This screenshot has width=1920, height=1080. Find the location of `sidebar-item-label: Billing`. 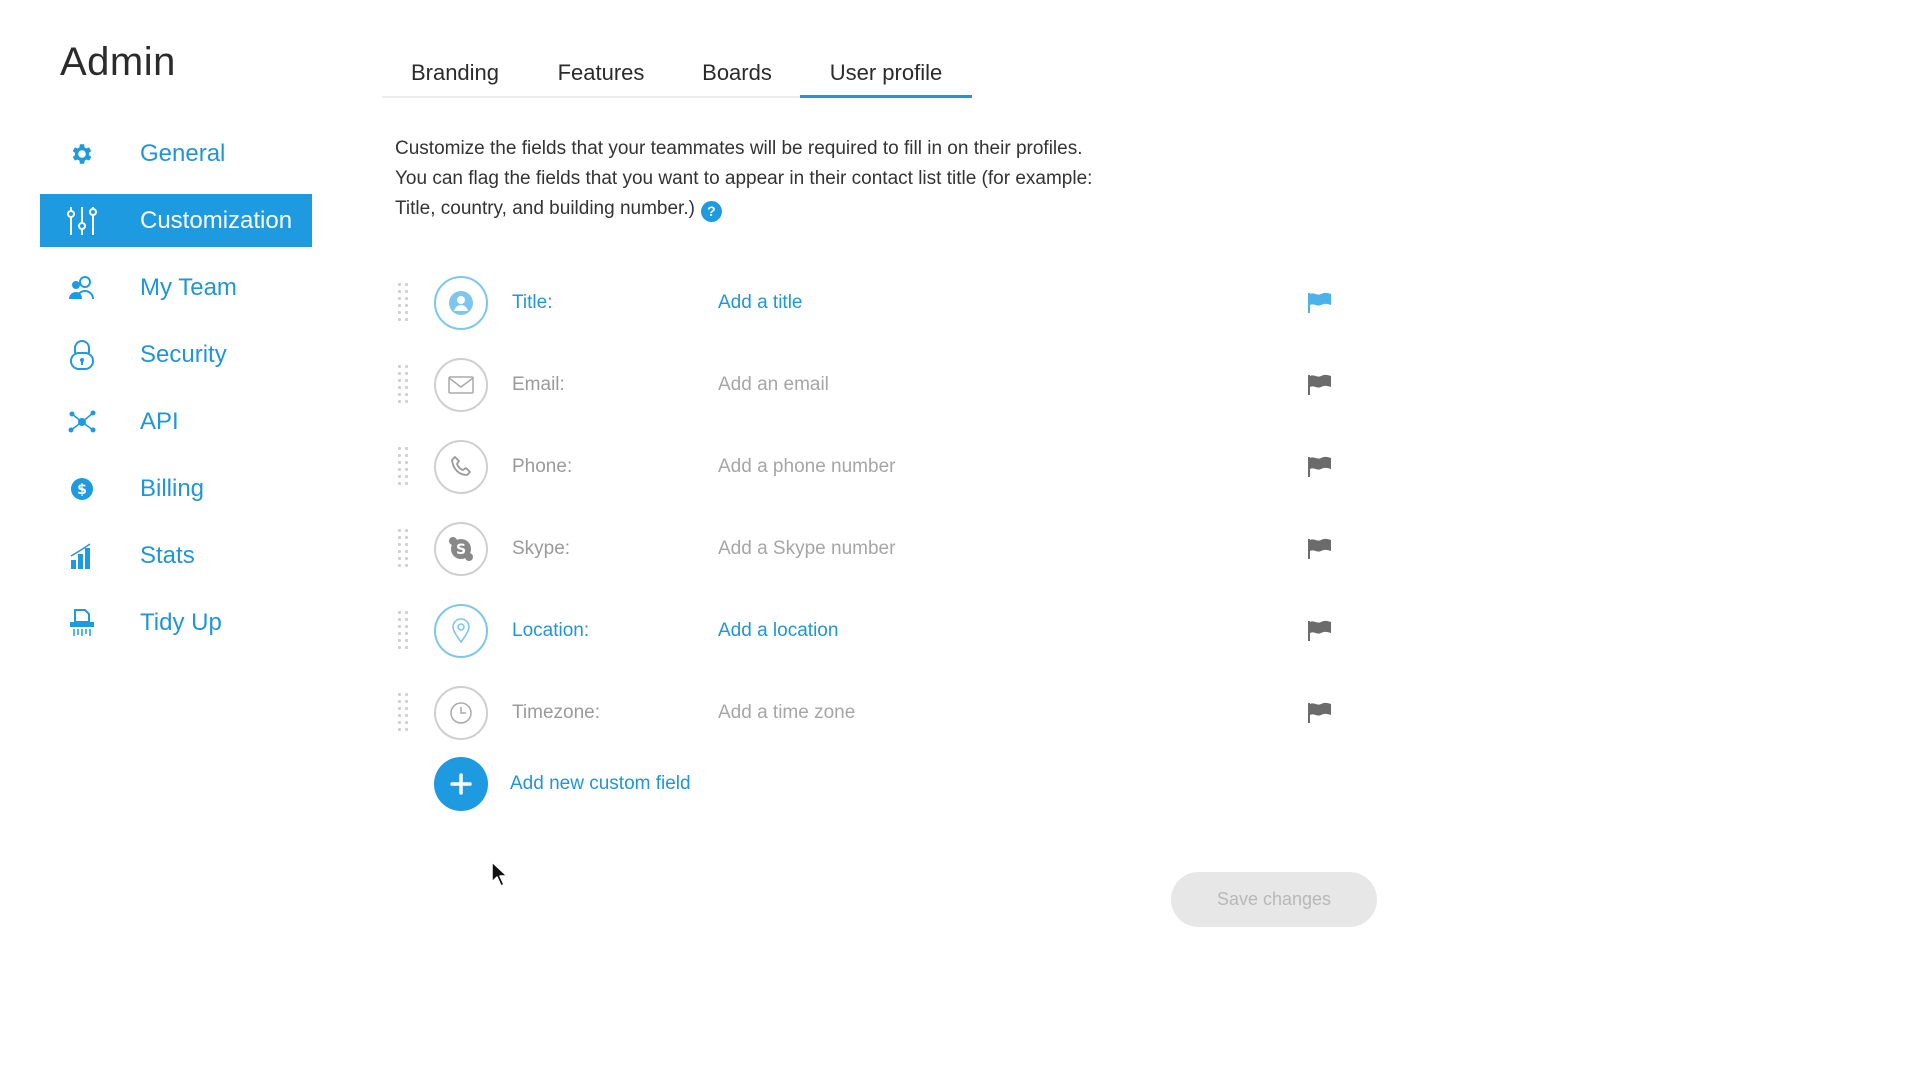

sidebar-item-label: Billing is located at coordinates (172, 488).